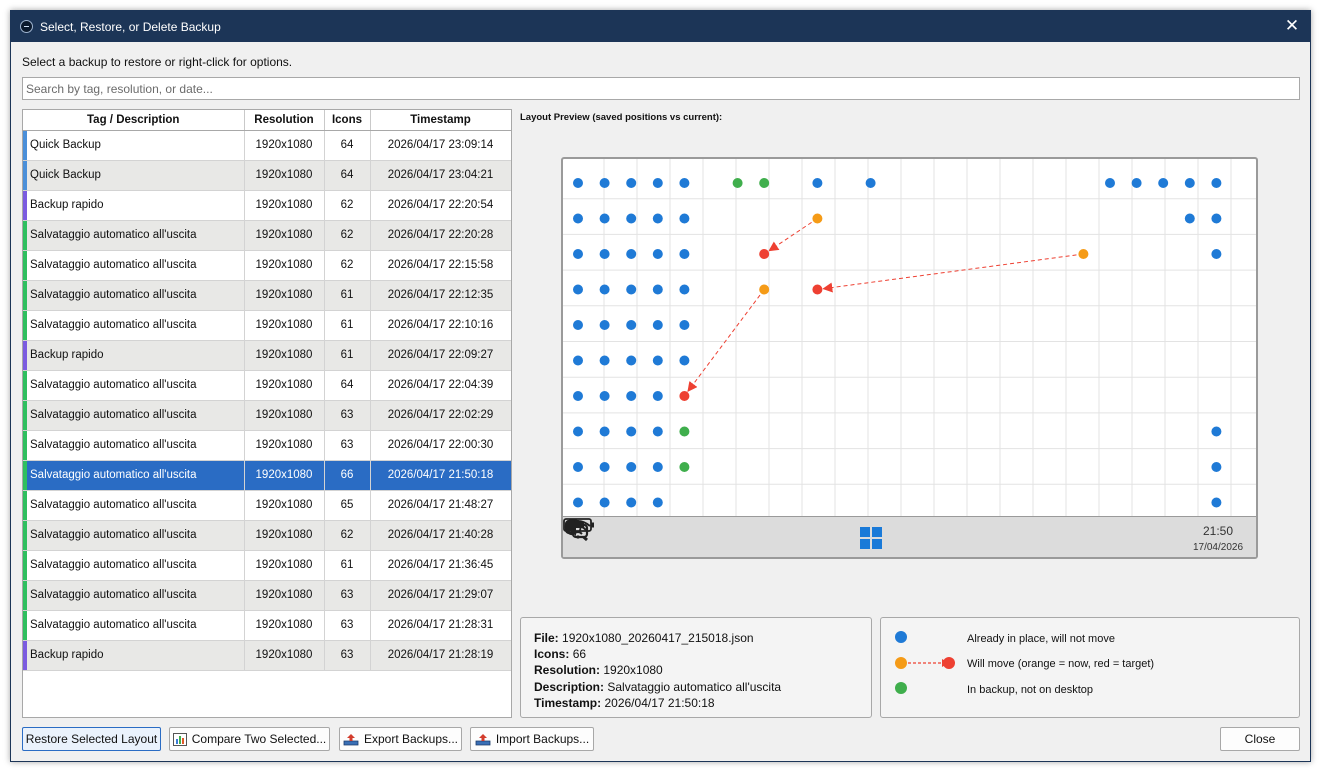  Describe the element at coordinates (440, 565) in the screenshot. I see `cell-timestamp: 2026/04/17 21:36:45` at that location.